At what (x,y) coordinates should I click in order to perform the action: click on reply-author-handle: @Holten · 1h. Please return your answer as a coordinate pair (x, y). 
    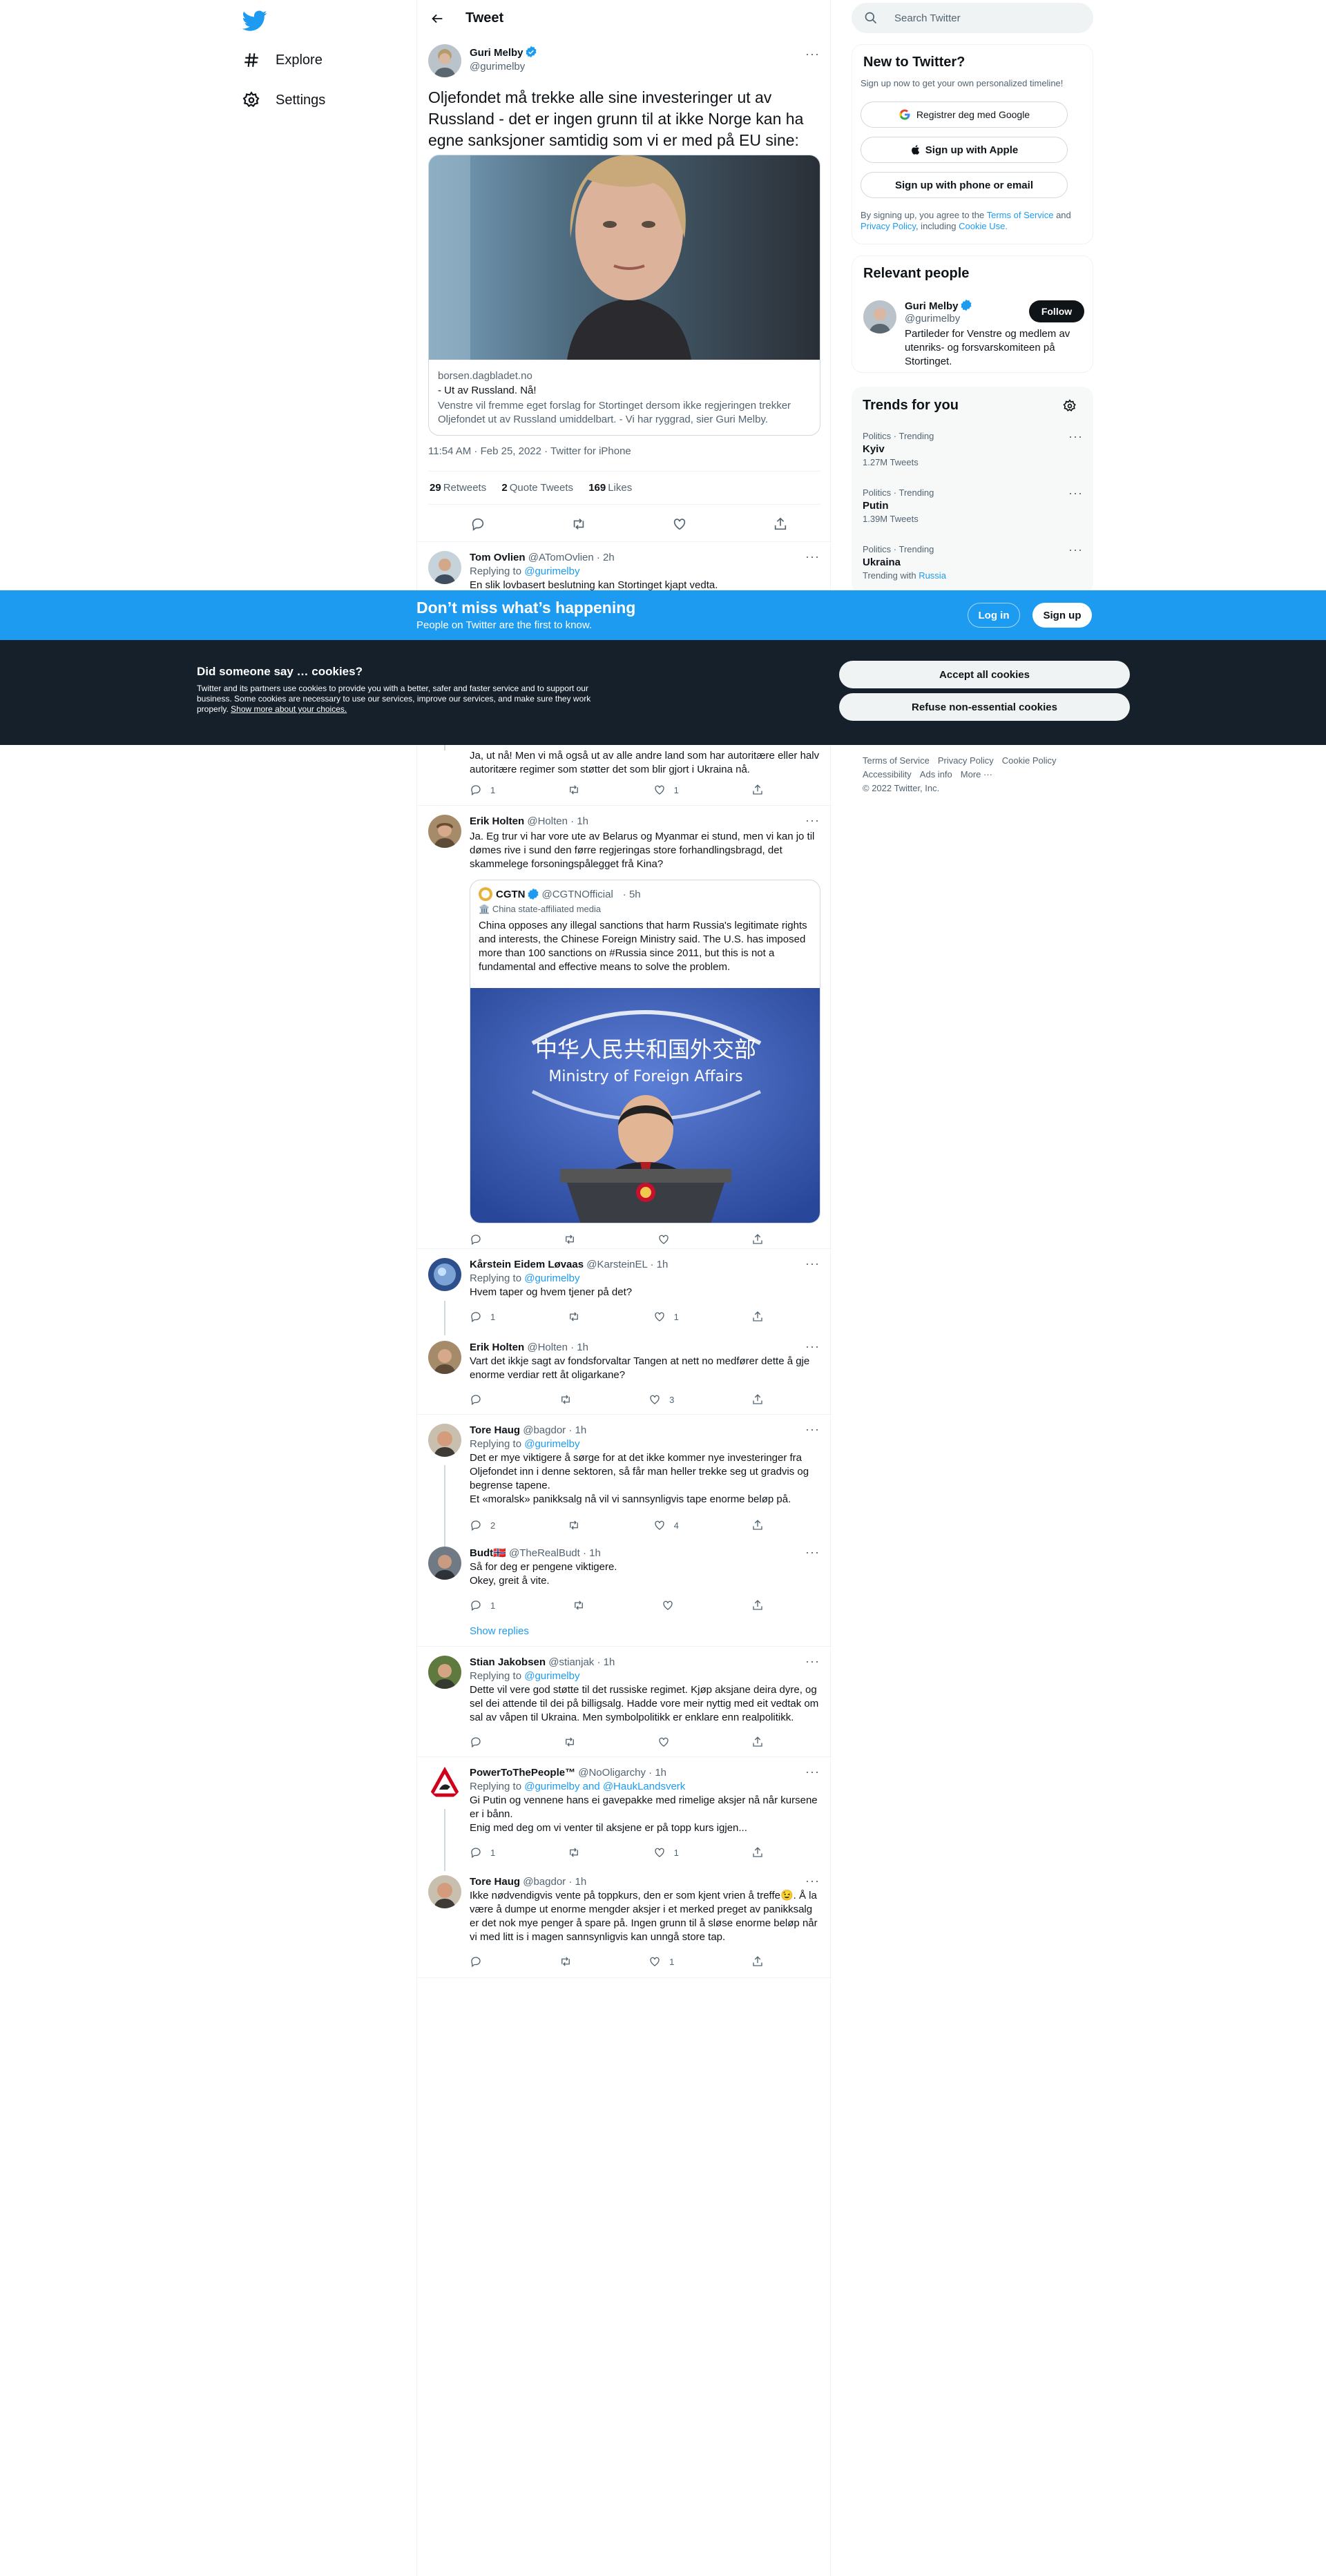
    Looking at the image, I should click on (557, 821).